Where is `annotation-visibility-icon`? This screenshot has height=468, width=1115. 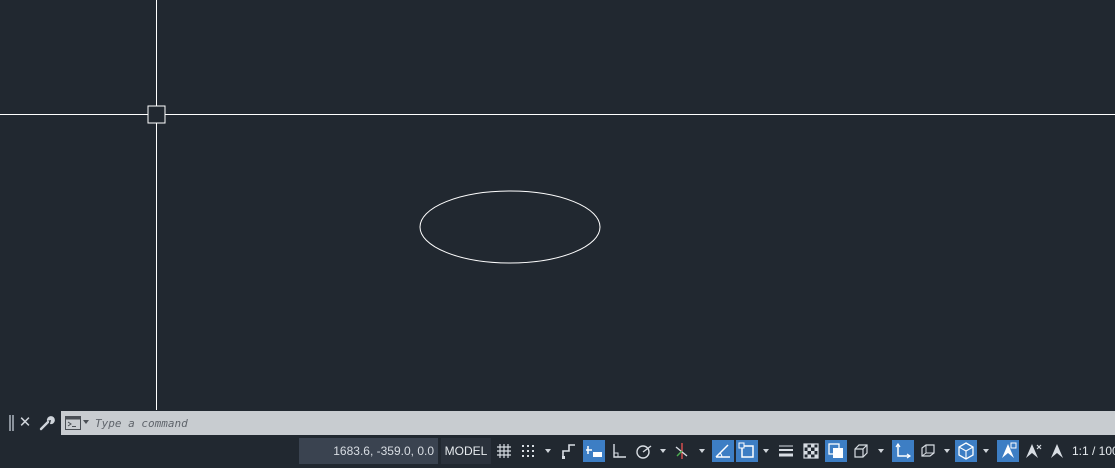
annotation-visibility-icon is located at coordinates (1009, 450).